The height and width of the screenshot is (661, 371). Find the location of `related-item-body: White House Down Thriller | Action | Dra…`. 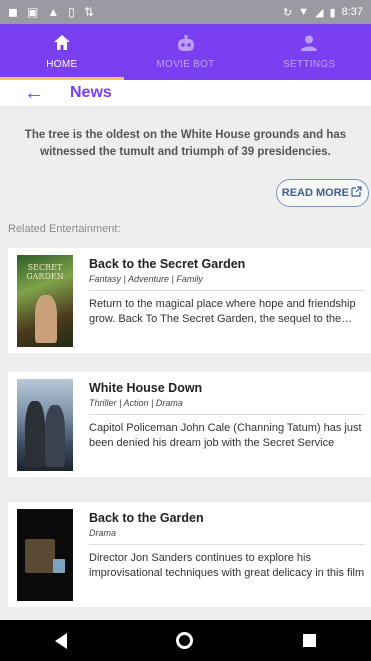

related-item-body: White House Down Thriller | Action | Dra… is located at coordinates (222, 424).